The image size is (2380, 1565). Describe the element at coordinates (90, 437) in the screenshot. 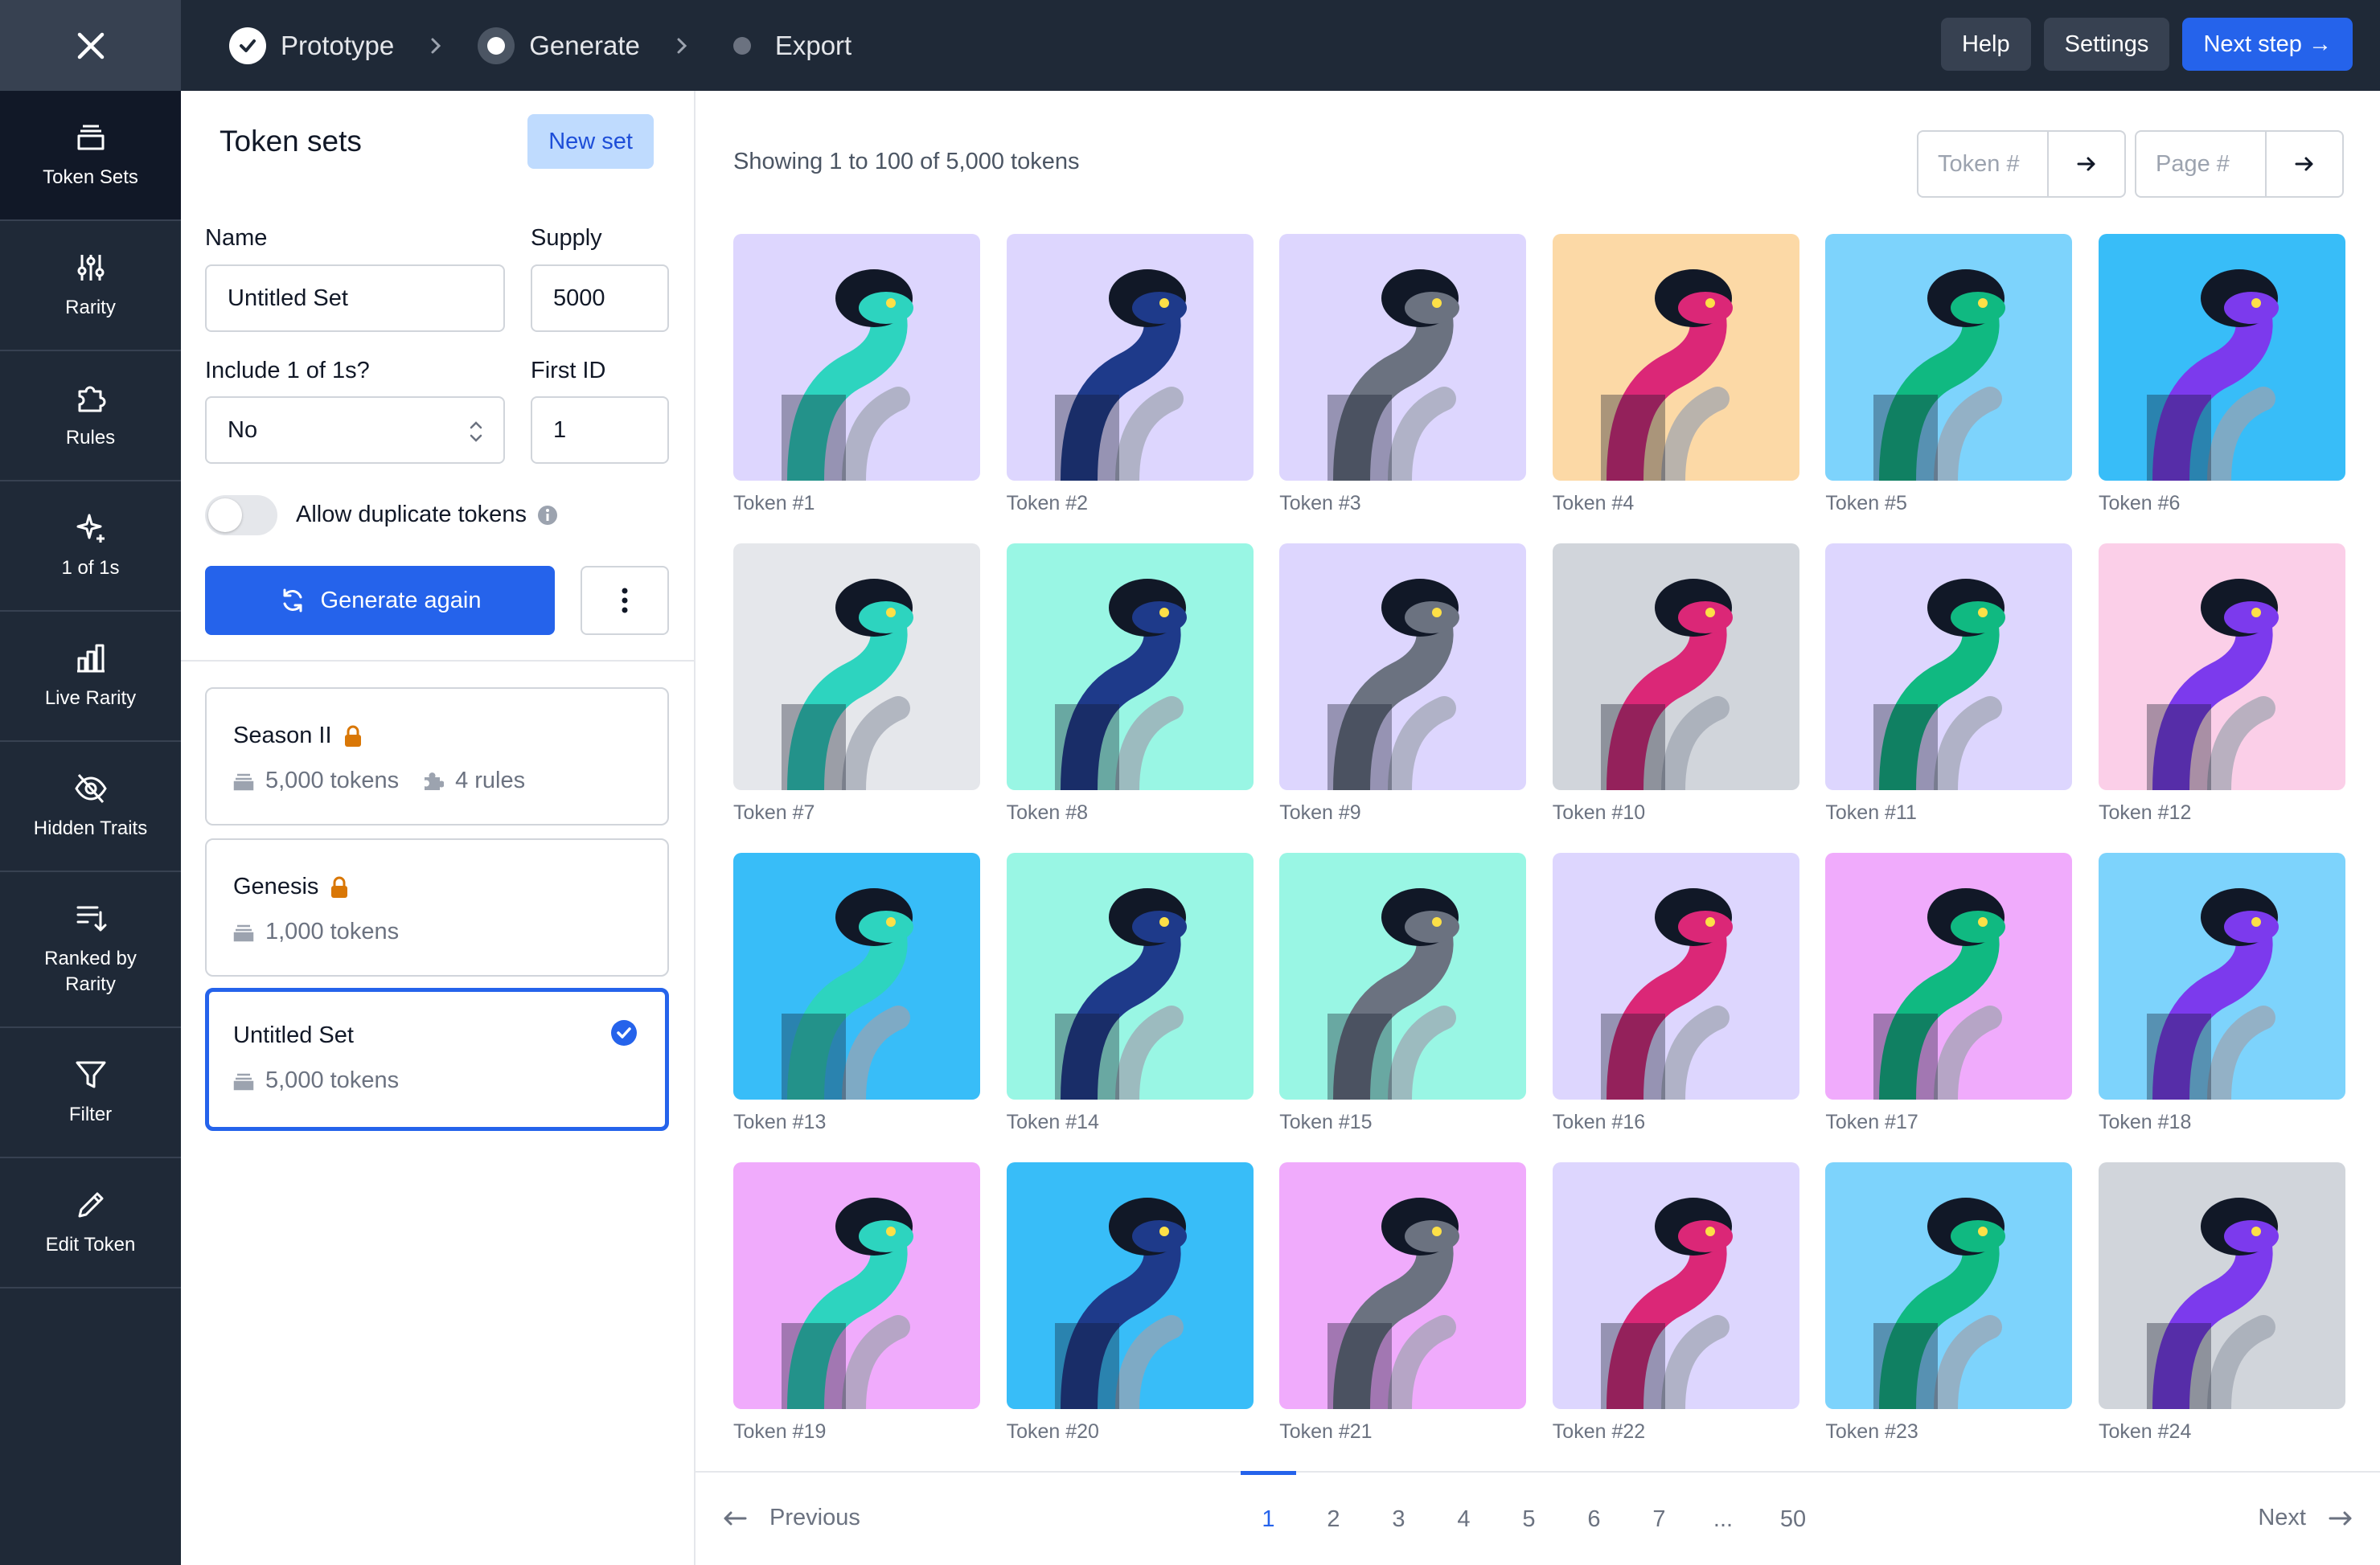

I see `rail-label: Rules` at that location.